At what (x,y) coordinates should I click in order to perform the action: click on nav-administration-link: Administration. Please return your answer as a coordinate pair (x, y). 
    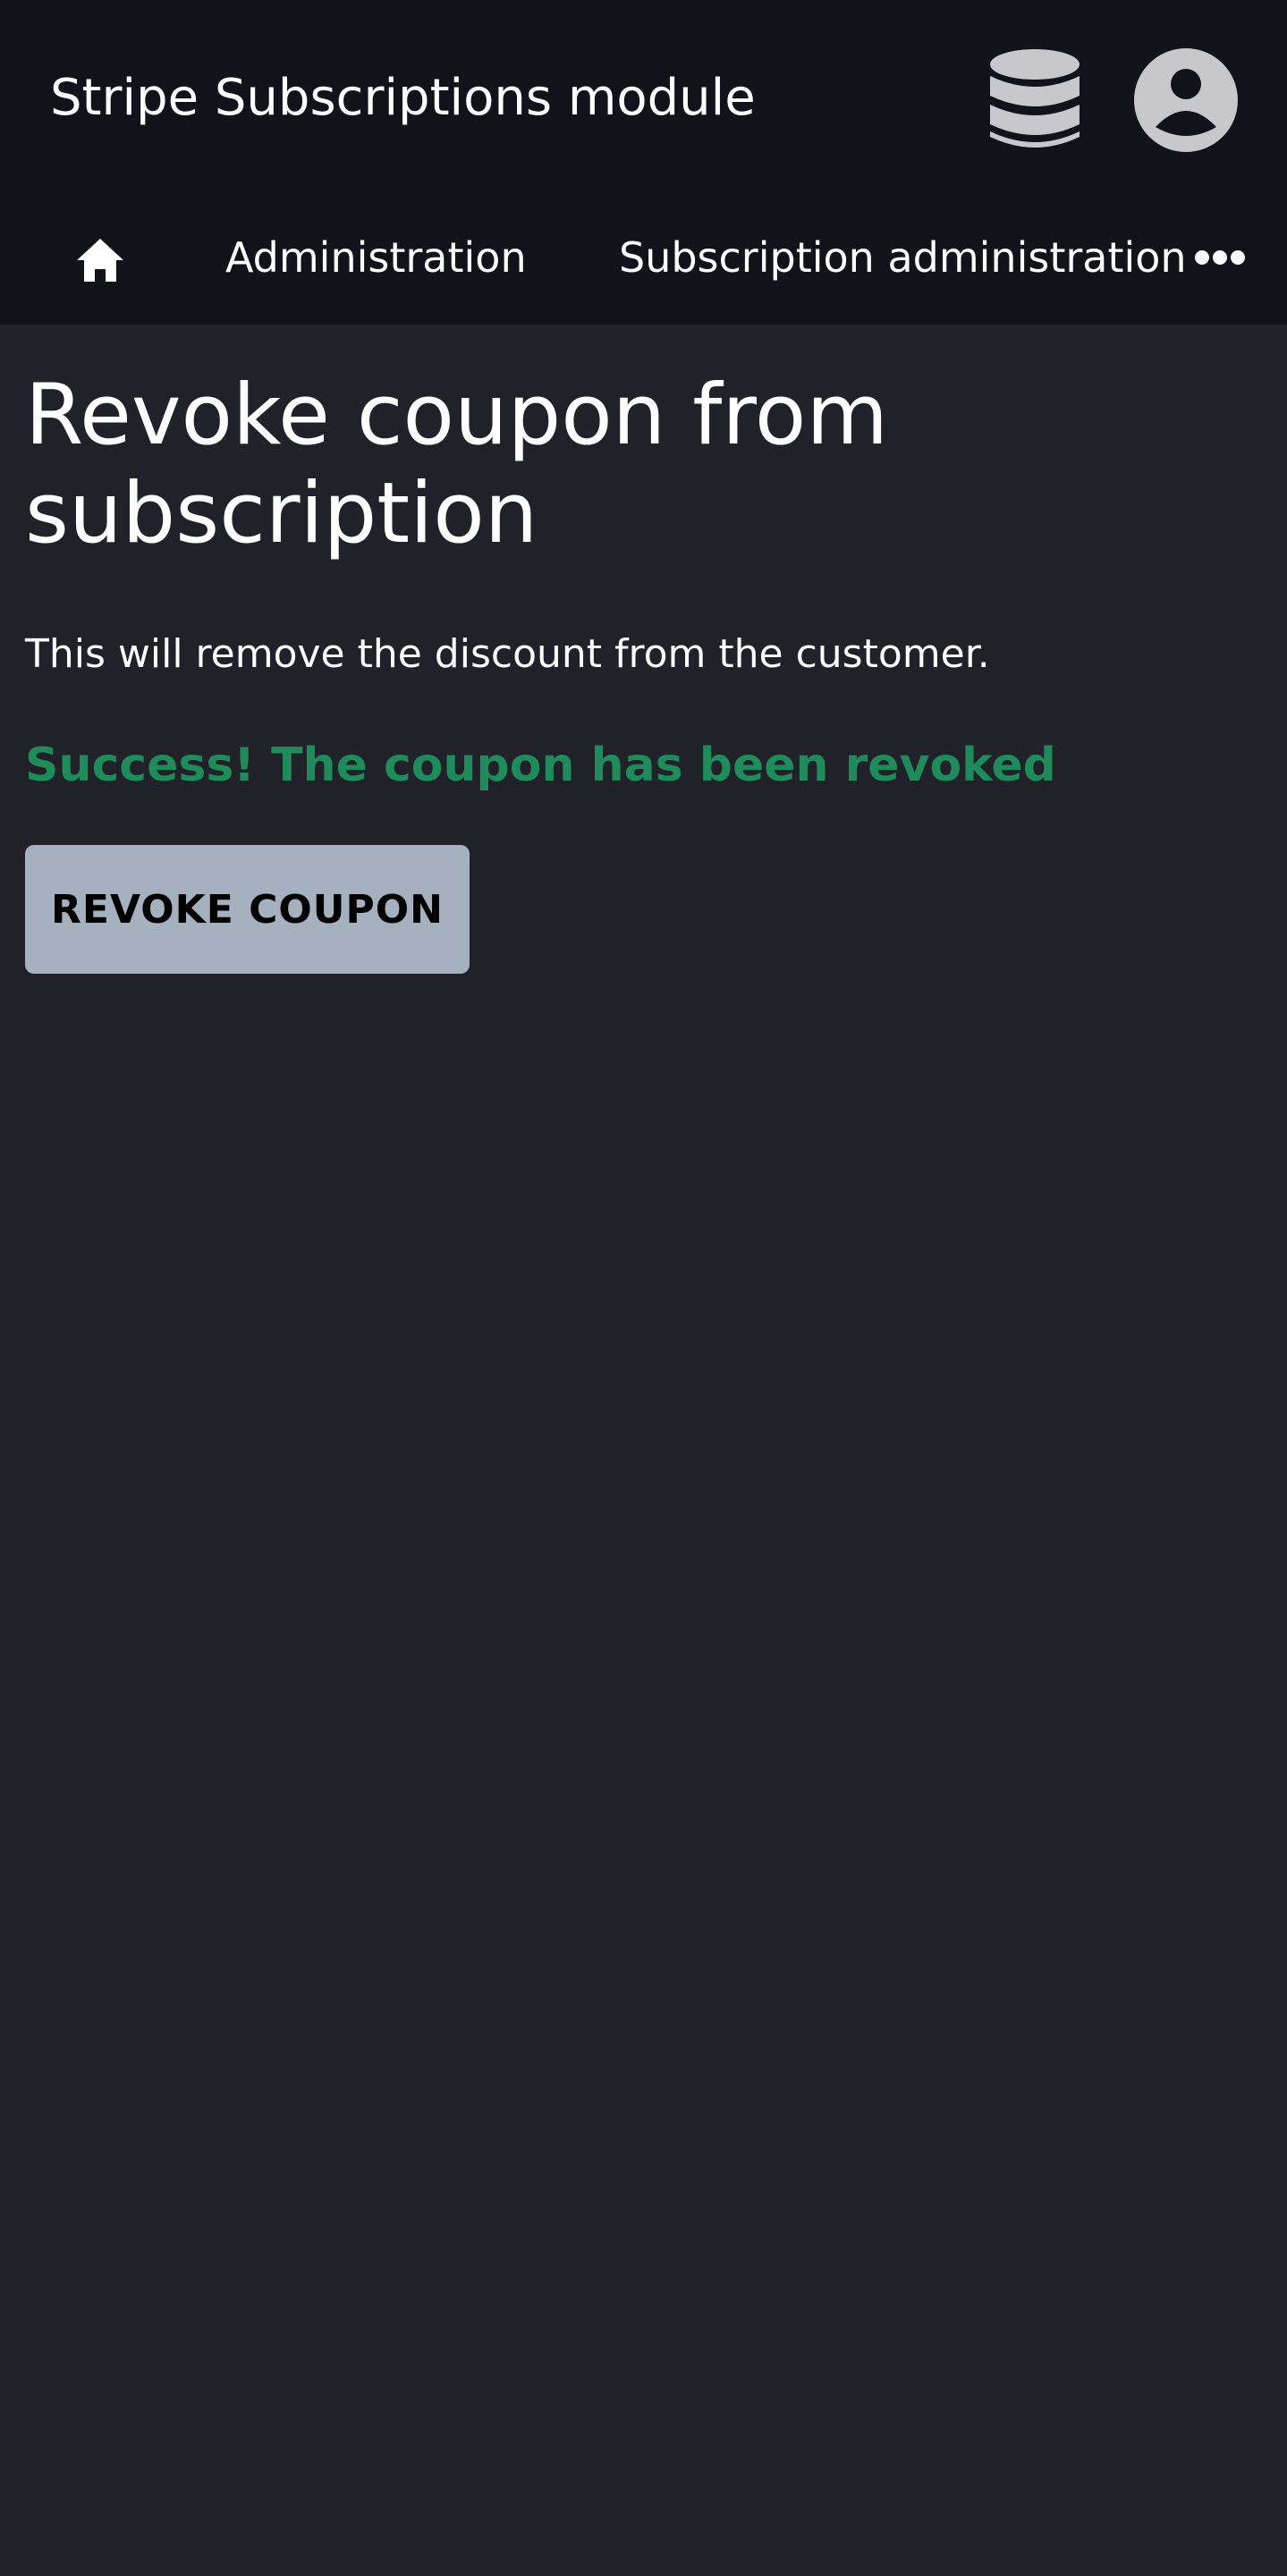
    Looking at the image, I should click on (376, 257).